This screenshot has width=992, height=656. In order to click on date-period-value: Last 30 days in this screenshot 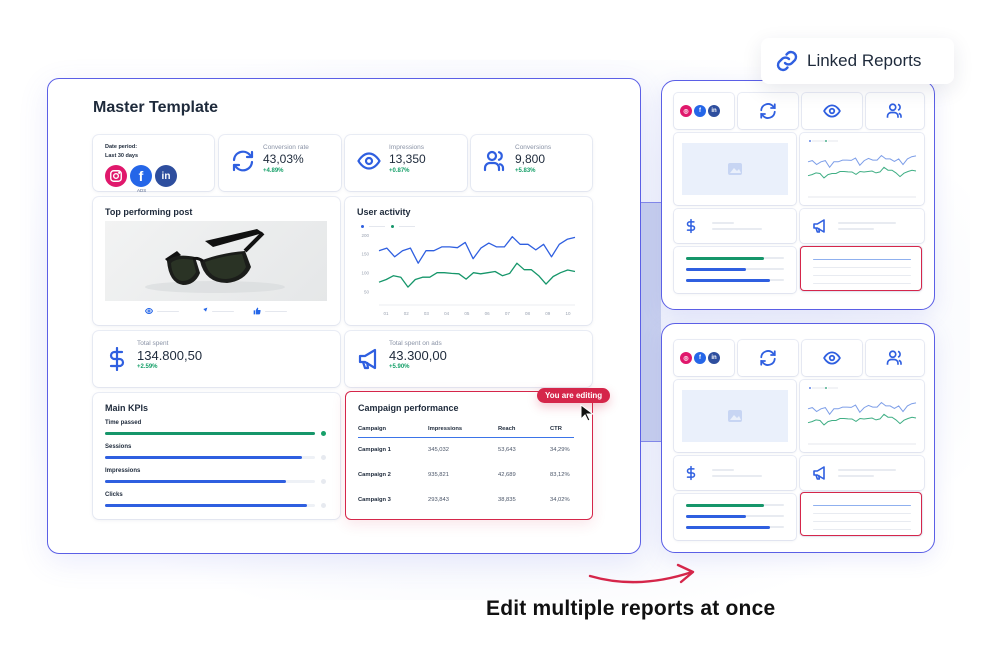, I will do `click(122, 156)`.